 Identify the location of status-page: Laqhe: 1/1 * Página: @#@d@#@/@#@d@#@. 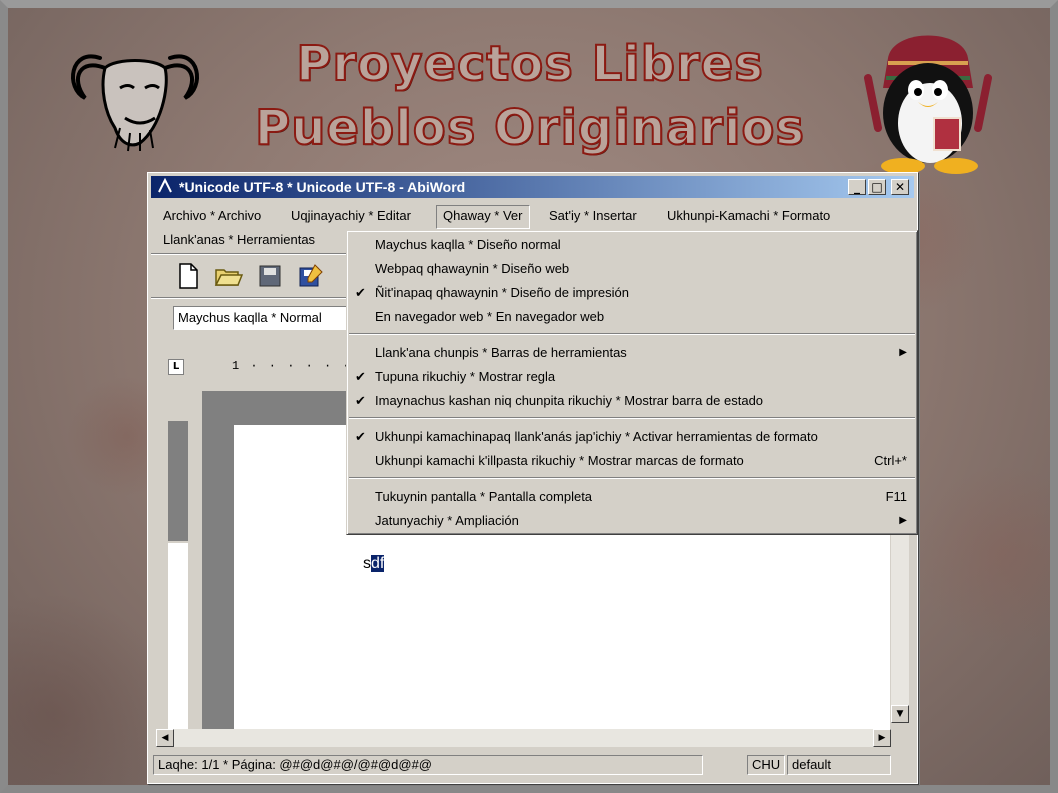
(428, 765).